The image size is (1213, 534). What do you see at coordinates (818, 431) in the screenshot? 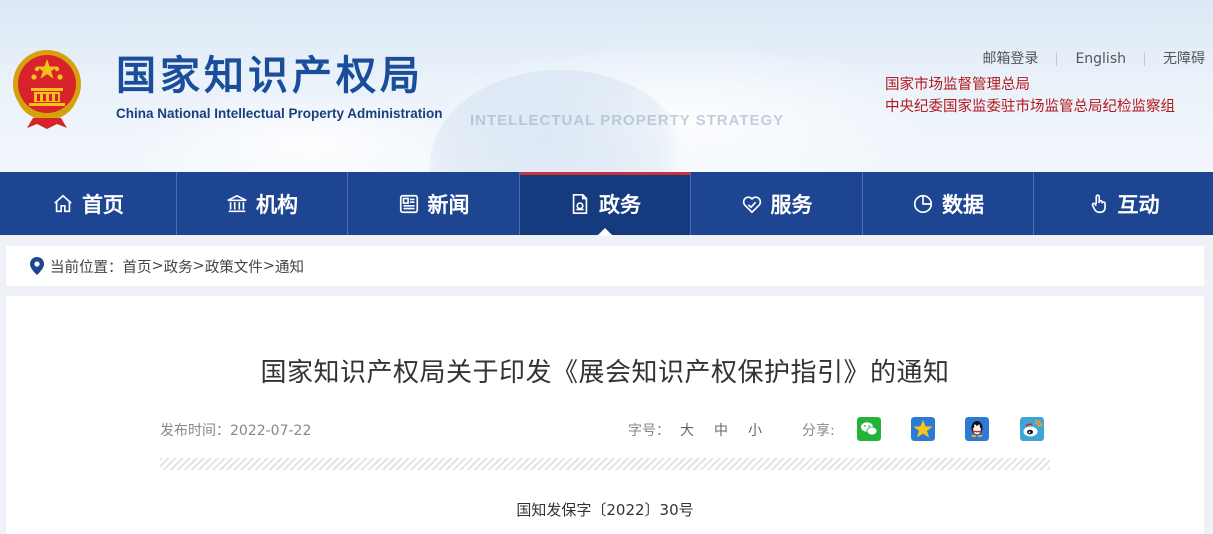
I see `share-label: 分享:` at bounding box center [818, 431].